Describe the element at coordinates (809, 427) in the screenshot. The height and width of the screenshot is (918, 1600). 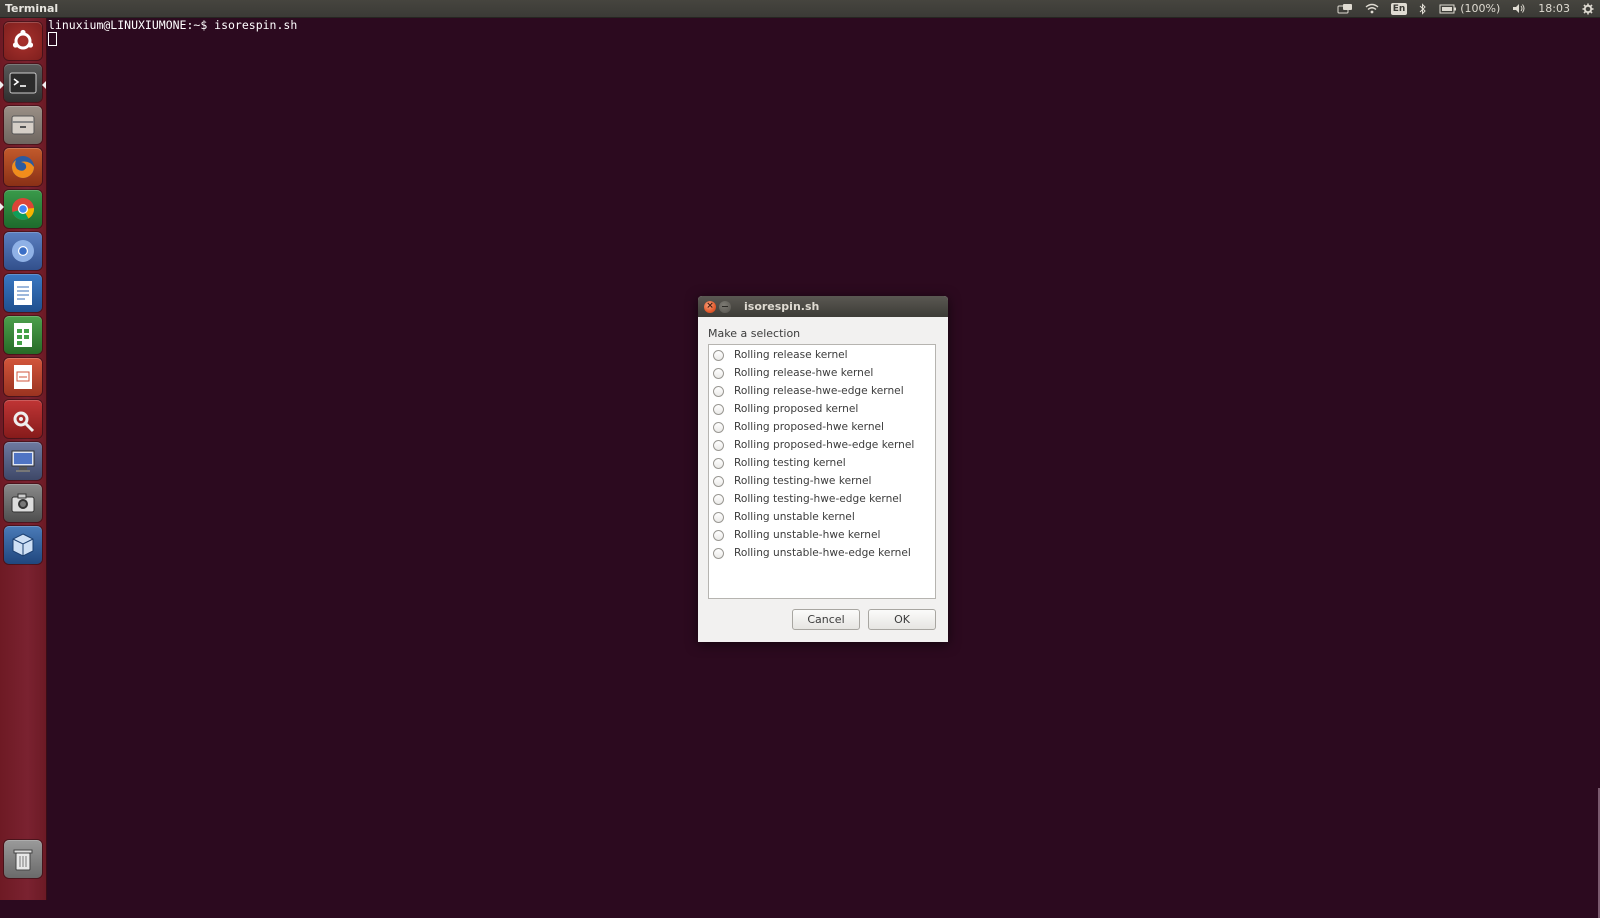
I see `option-label: Rolling proposed-hwe kernel` at that location.